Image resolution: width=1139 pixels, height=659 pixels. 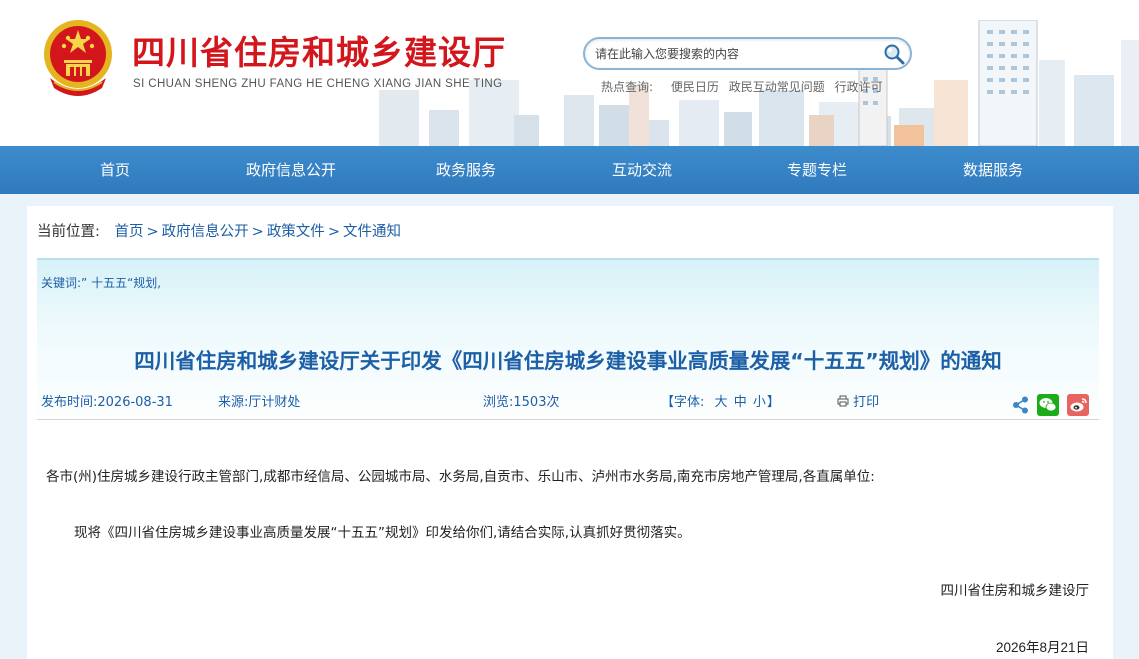 What do you see at coordinates (859, 87) in the screenshot?
I see `hot-link-permit: 行政许可` at bounding box center [859, 87].